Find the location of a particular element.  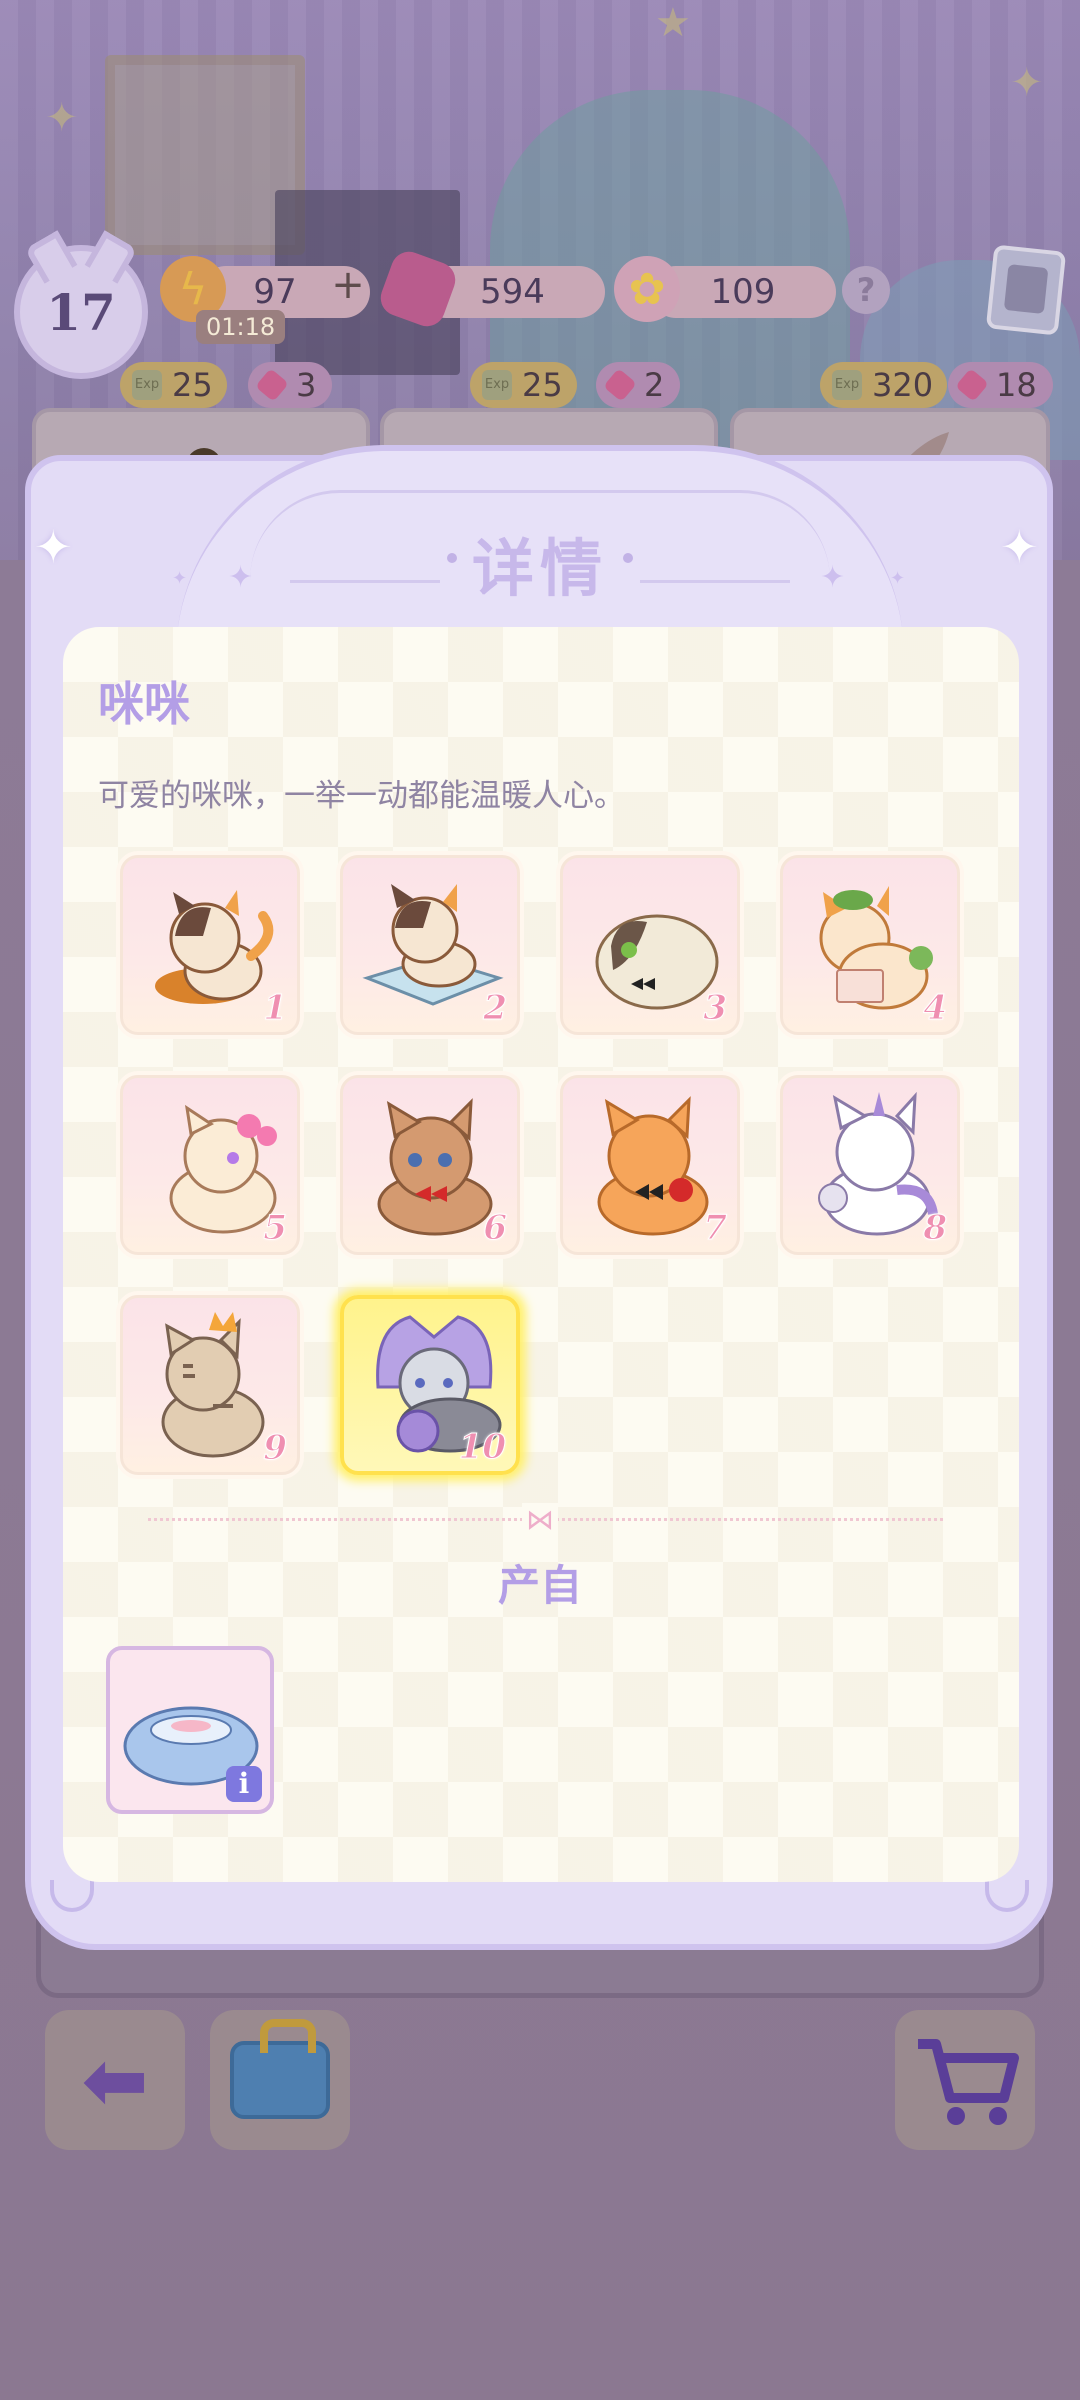

cat-level-6: 6 is located at coordinates (430, 1165).